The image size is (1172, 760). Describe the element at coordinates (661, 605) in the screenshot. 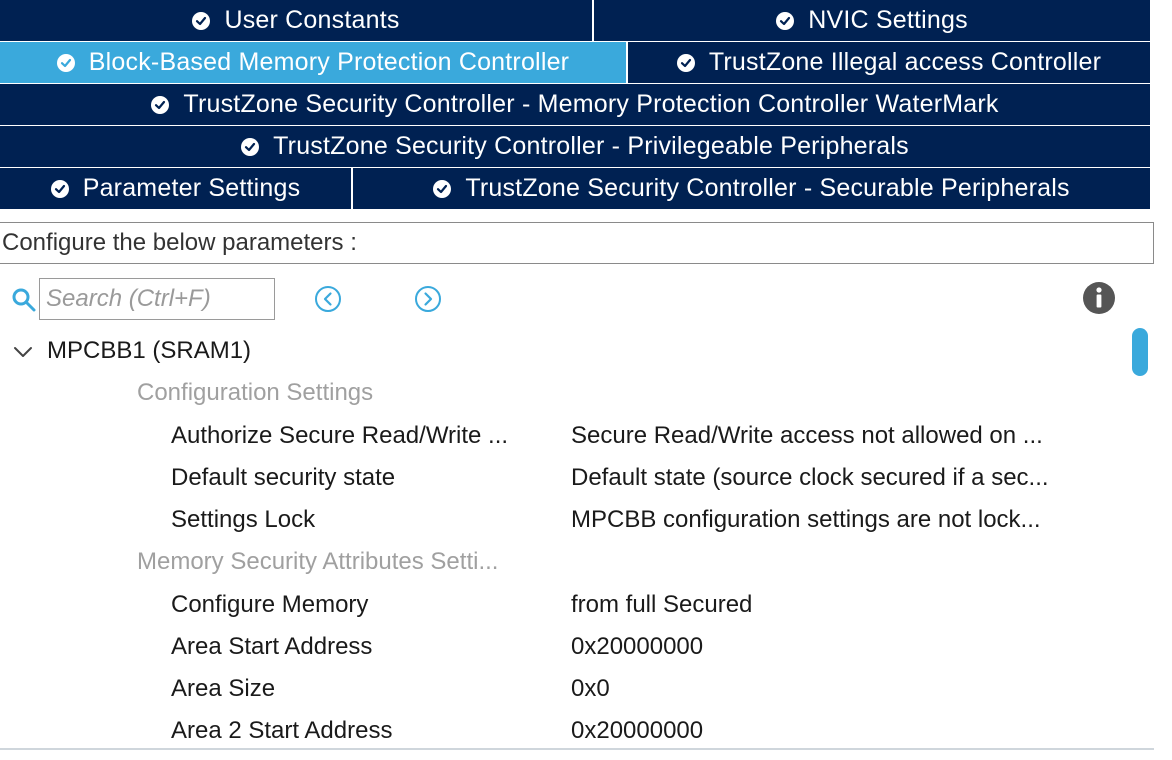

I see `param-value: from full Secured` at that location.